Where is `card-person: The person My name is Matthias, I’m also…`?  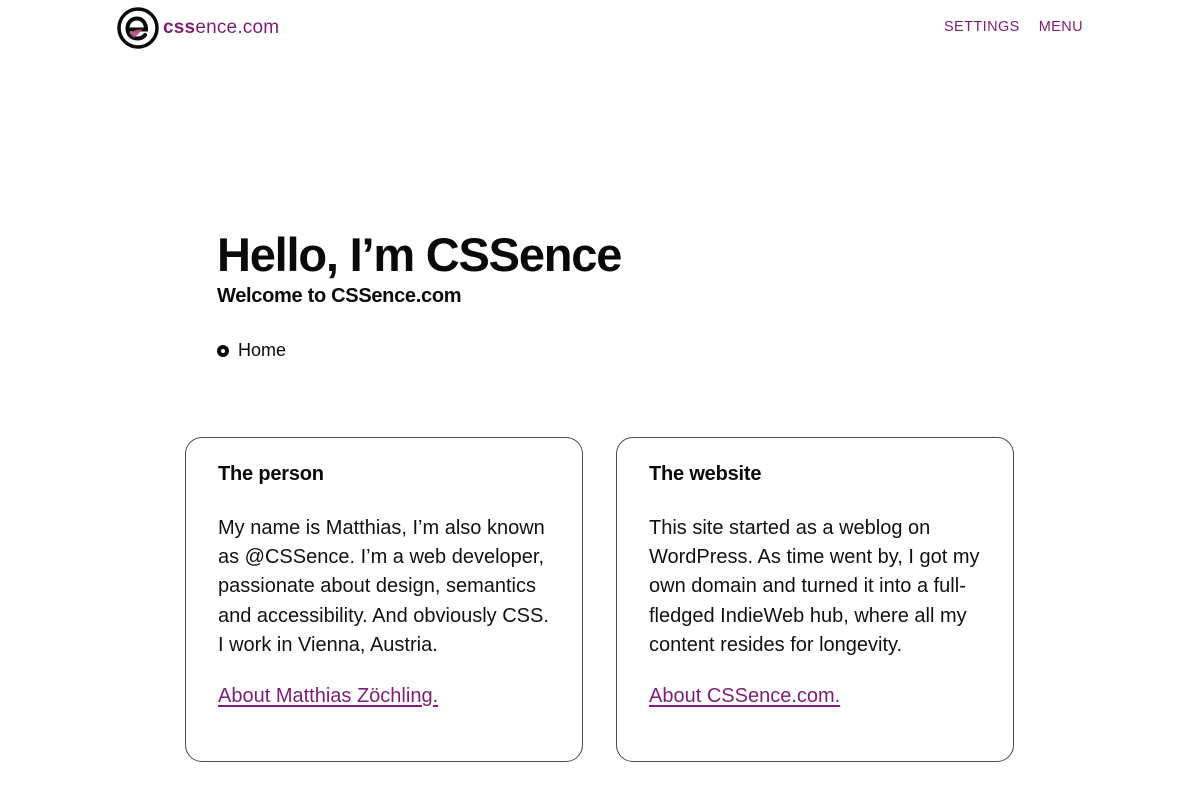
card-person: The person My name is Matthias, I’m also… is located at coordinates (384, 599).